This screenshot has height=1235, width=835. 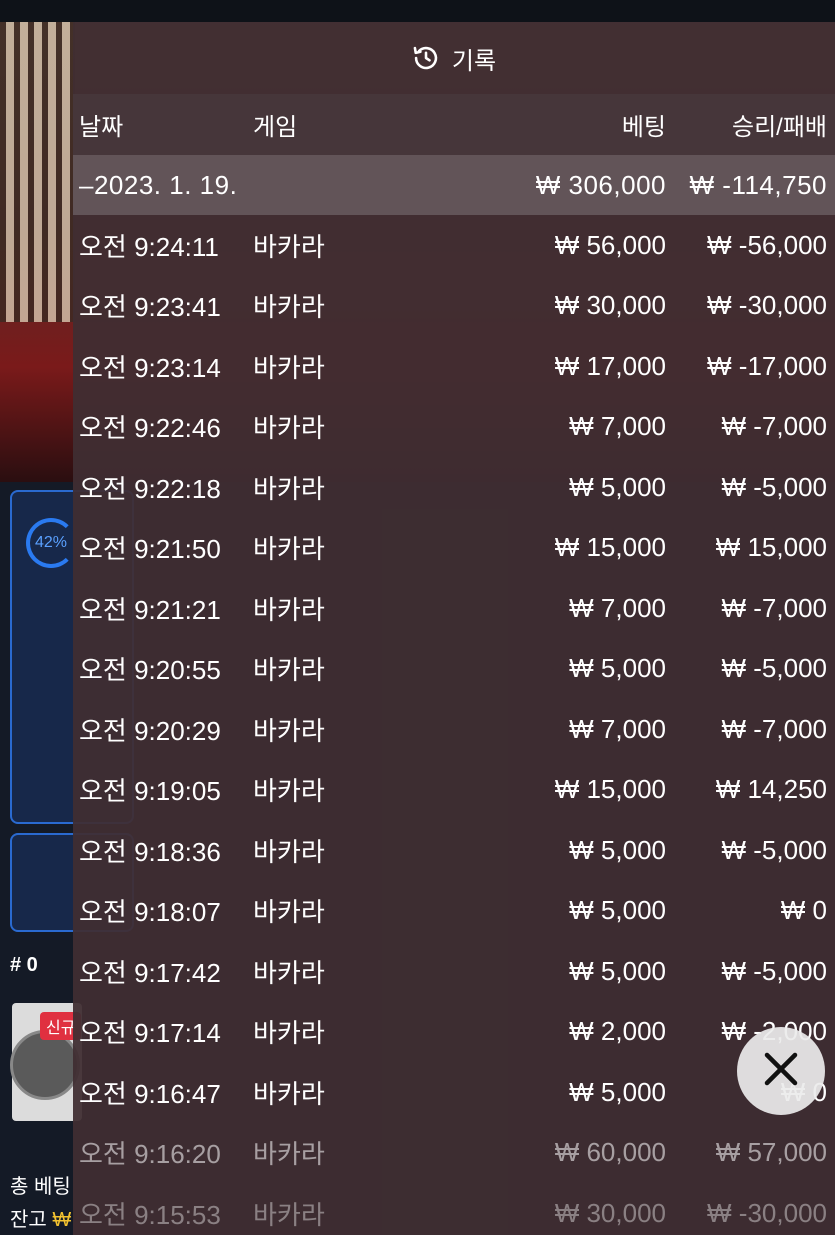 What do you see at coordinates (610, 1152) in the screenshot?
I see `row-bet: ₩ 60,000` at bounding box center [610, 1152].